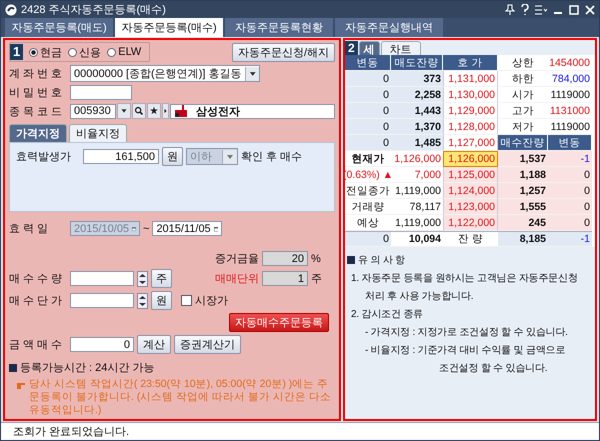  What do you see at coordinates (101, 92) in the screenshot?
I see `password-field` at bounding box center [101, 92].